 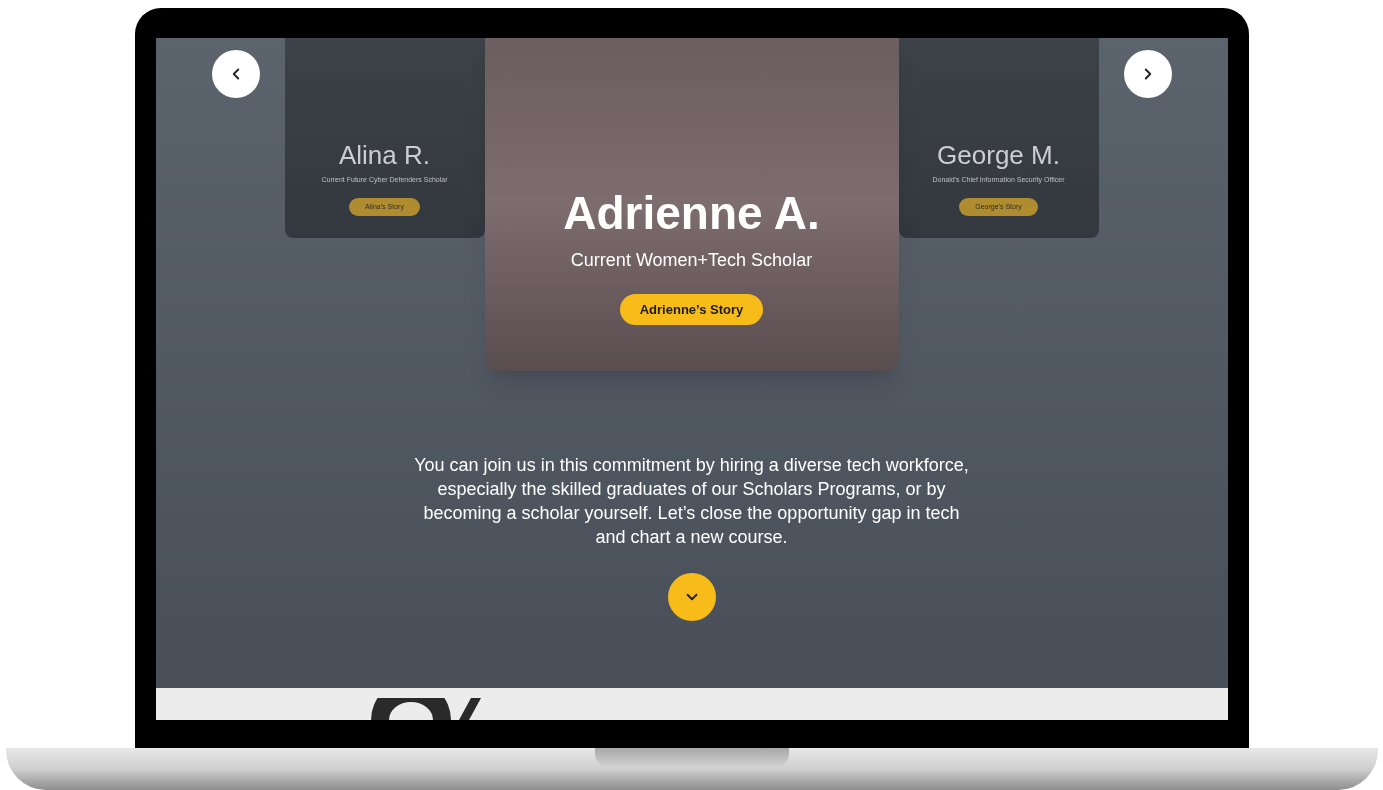 I want to click on featured-name: Adrienne A., so click(x=691, y=213).